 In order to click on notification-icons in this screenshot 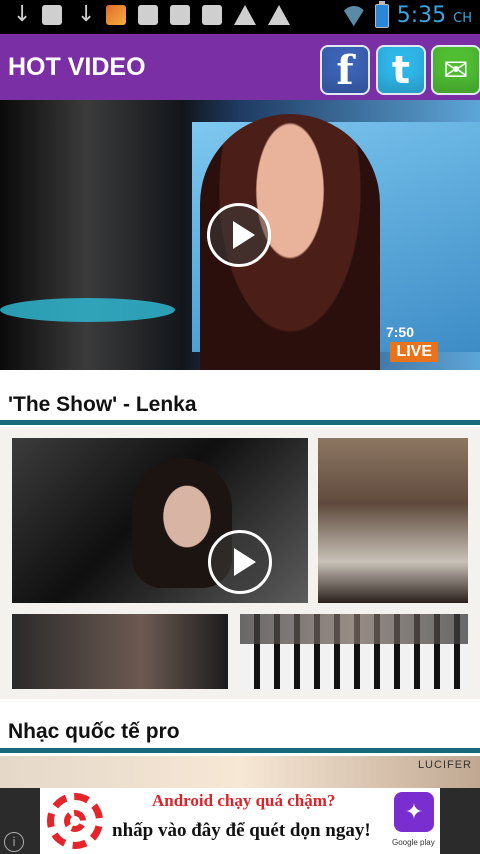, I will do `click(150, 14)`.